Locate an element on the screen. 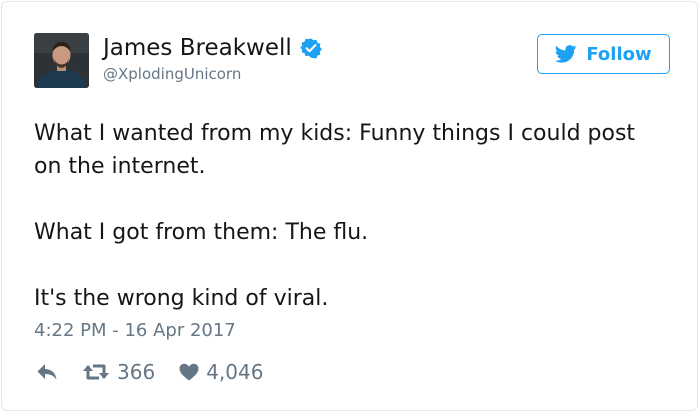 The height and width of the screenshot is (414, 700). retweet-icon is located at coordinates (96, 372).